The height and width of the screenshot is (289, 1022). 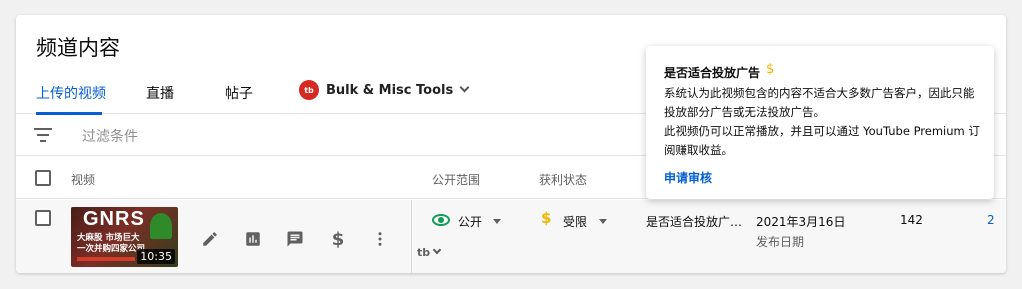 I want to click on request-review-link: 申请审核, so click(x=688, y=177).